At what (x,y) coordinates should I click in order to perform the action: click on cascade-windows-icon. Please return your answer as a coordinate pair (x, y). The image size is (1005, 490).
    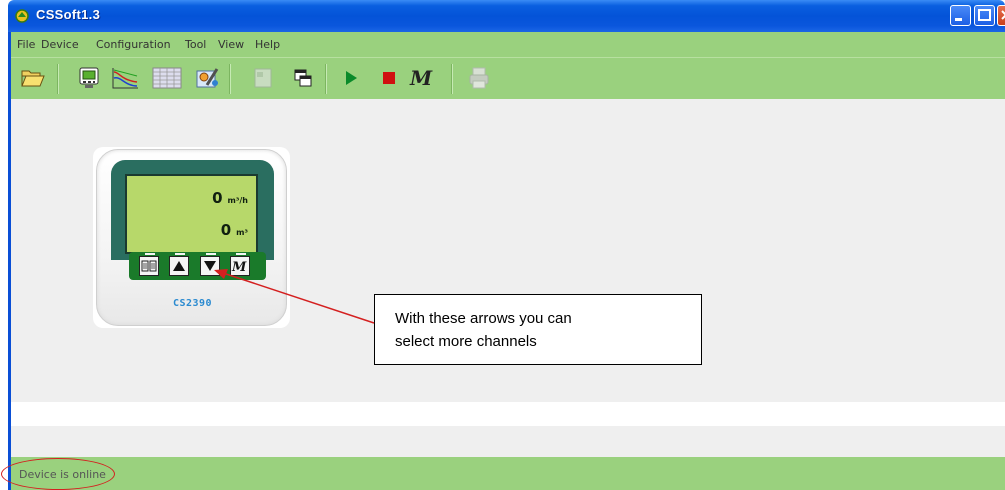
    Looking at the image, I should click on (303, 78).